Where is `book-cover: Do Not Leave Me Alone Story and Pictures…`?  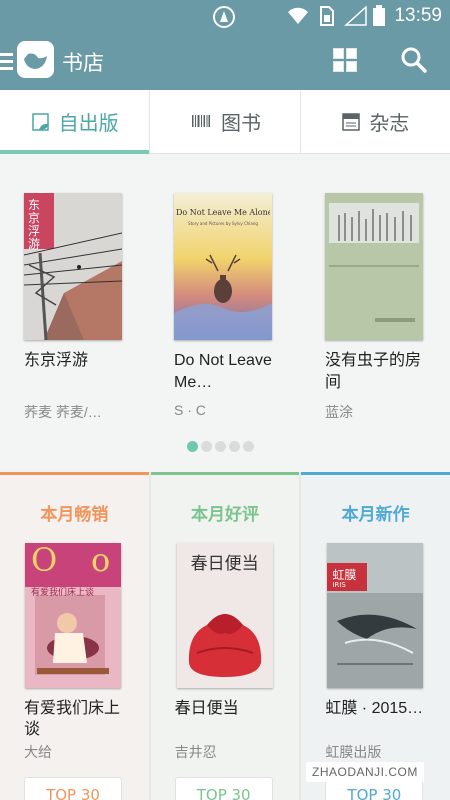 book-cover: Do Not Leave Me Alone Story and Pictures… is located at coordinates (223, 266).